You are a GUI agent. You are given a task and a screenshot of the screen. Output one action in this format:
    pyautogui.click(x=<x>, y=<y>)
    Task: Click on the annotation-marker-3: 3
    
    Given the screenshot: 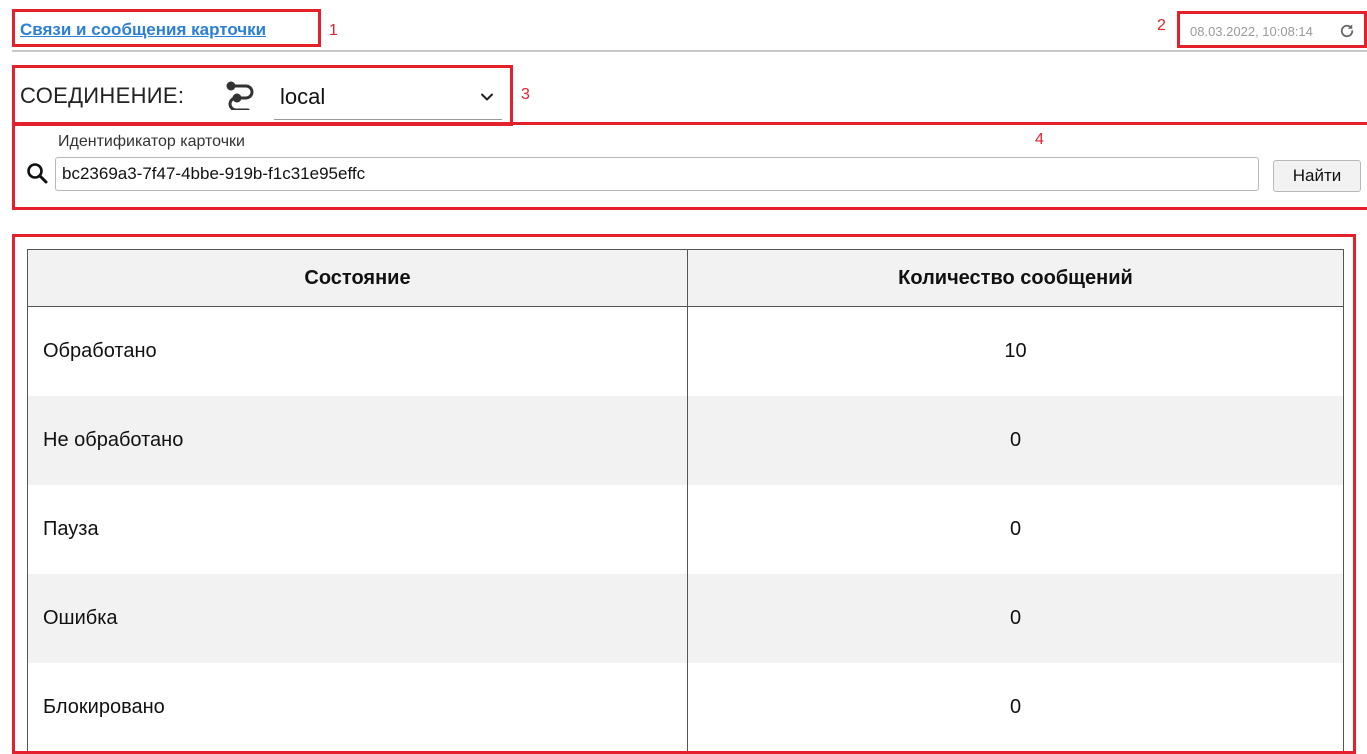 What is the action you would take?
    pyautogui.click(x=525, y=95)
    